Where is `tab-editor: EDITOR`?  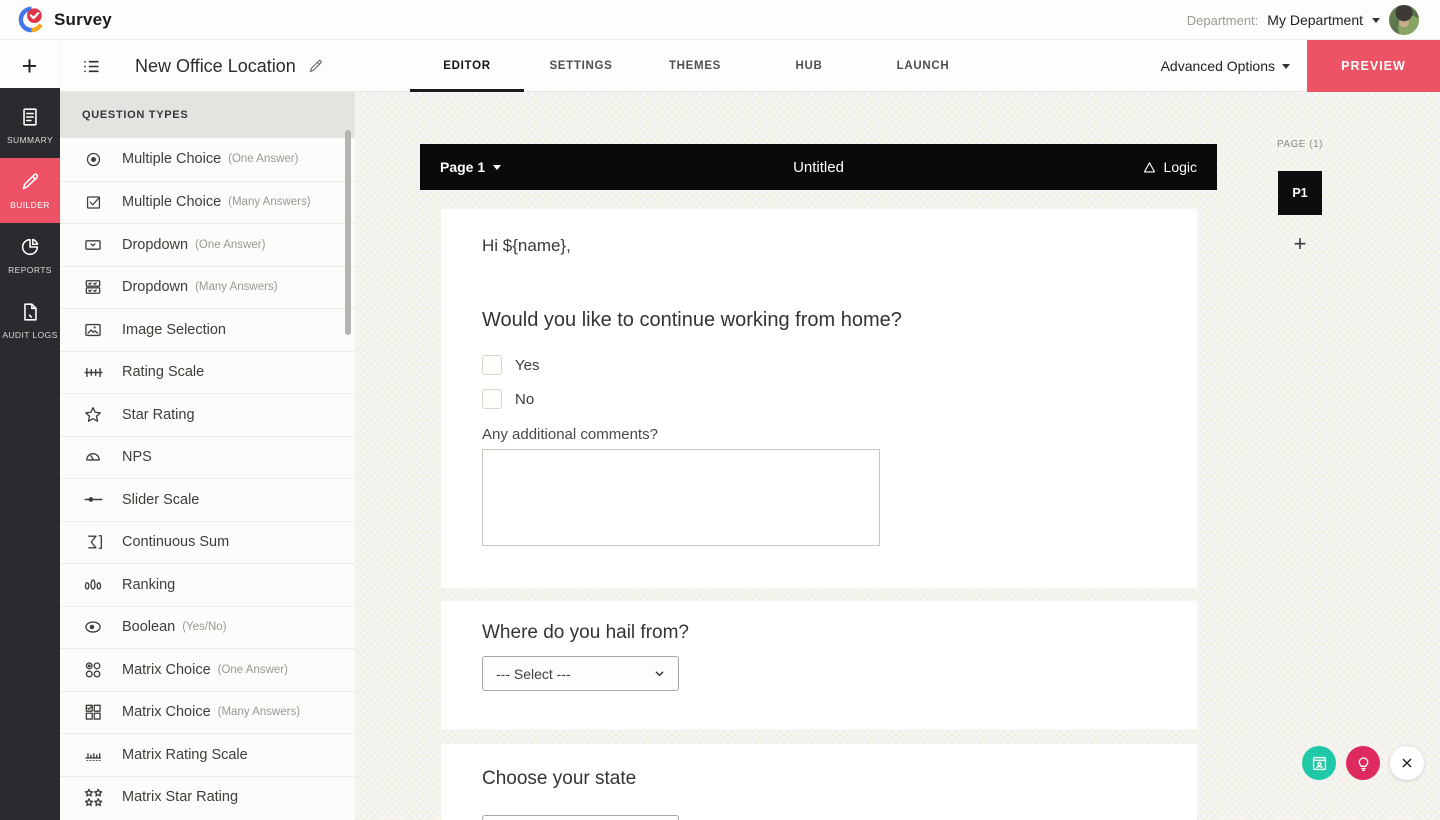 tab-editor: EDITOR is located at coordinates (467, 66).